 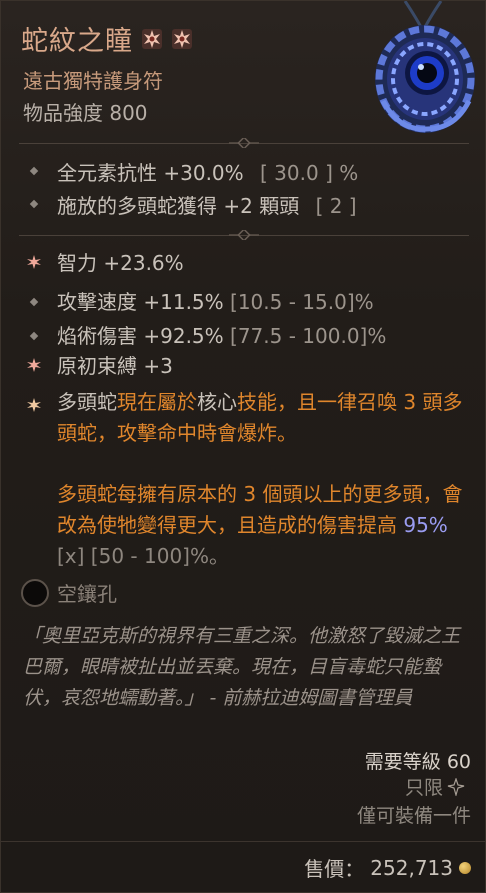 What do you see at coordinates (465, 867) in the screenshot?
I see `gold-coin-icon` at bounding box center [465, 867].